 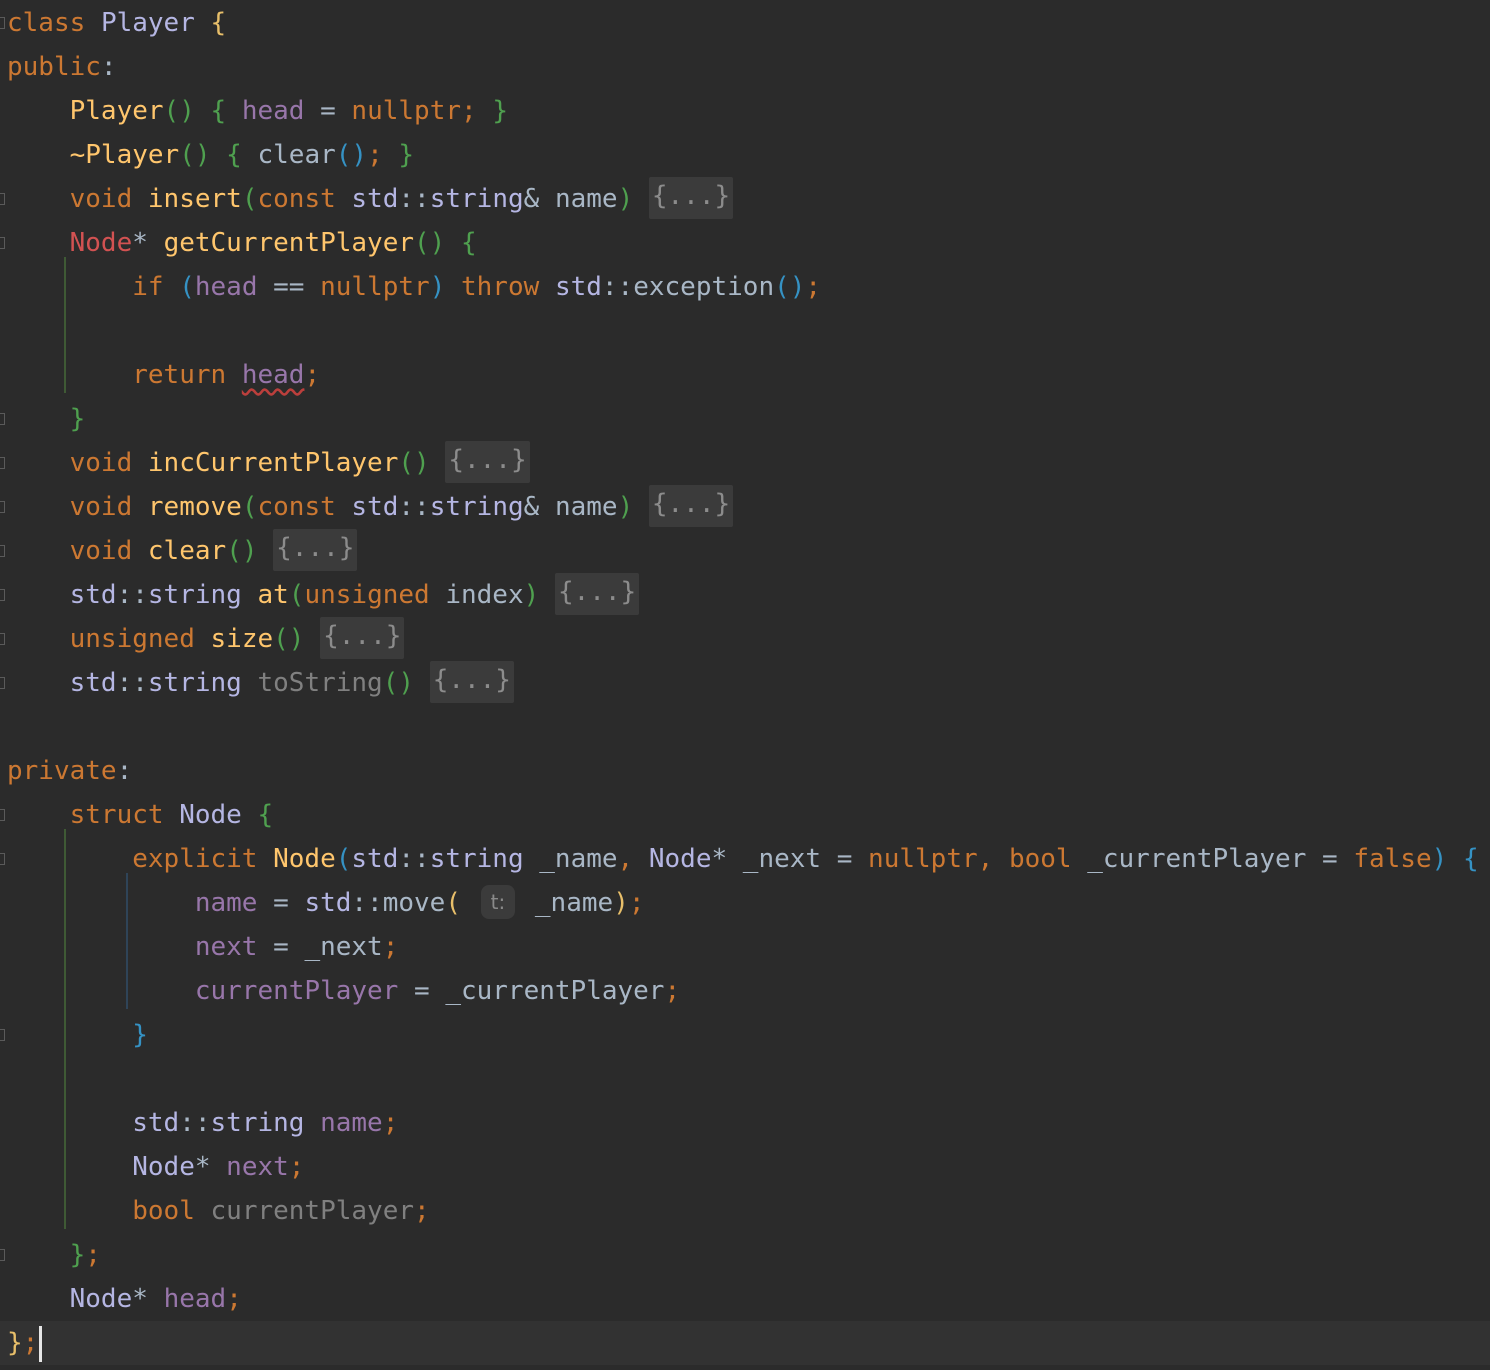 What do you see at coordinates (69, 771) in the screenshot?
I see `code-line: private:` at bounding box center [69, 771].